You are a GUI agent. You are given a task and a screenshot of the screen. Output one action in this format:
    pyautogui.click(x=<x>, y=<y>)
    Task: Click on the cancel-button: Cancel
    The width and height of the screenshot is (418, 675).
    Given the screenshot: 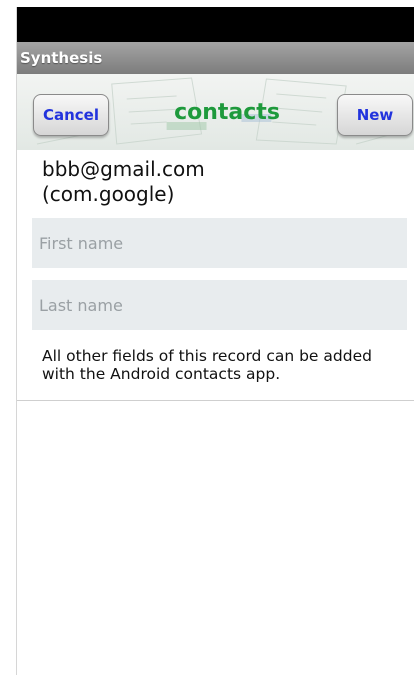 What is the action you would take?
    pyautogui.click(x=71, y=115)
    